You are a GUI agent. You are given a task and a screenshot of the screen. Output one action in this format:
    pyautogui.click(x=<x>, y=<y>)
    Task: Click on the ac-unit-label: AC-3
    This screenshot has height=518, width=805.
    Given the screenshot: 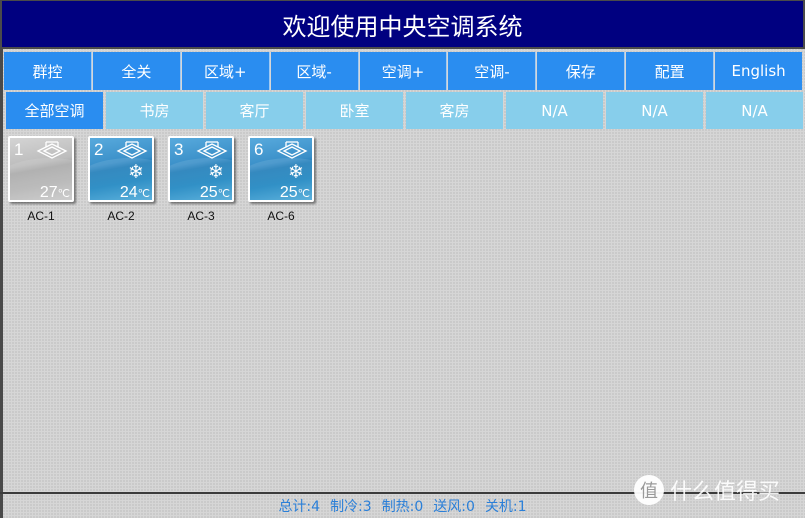 What is the action you would take?
    pyautogui.click(x=201, y=216)
    